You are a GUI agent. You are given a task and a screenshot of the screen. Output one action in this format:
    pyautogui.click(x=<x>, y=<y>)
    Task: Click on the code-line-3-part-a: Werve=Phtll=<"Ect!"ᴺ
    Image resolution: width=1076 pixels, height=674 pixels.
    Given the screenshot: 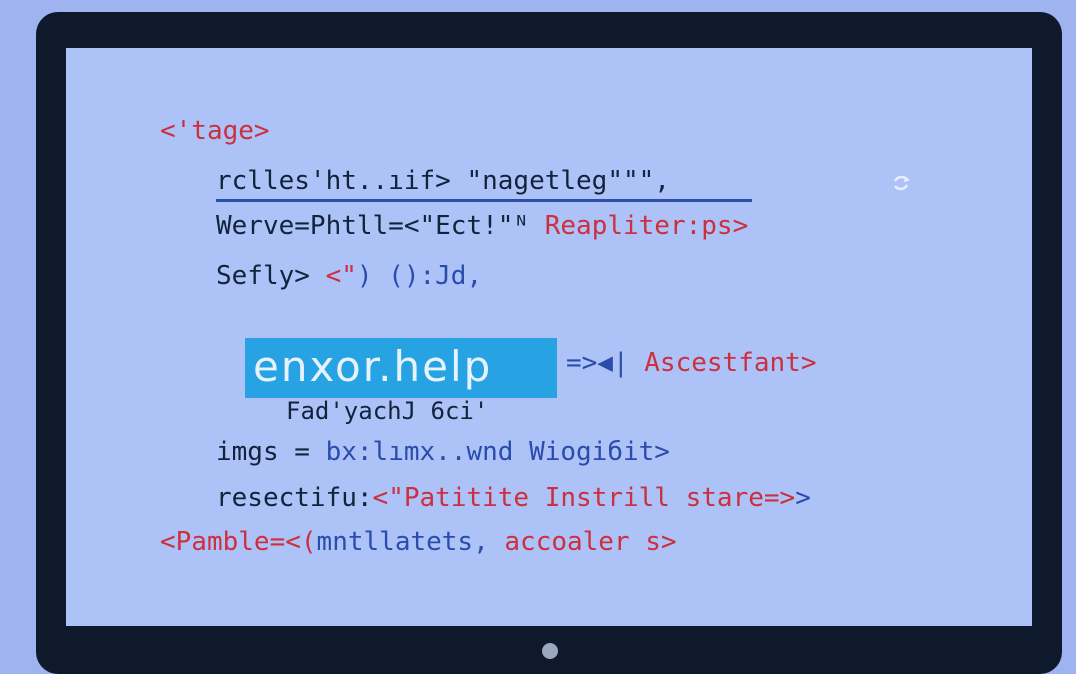 What is the action you would take?
    pyautogui.click(x=380, y=226)
    